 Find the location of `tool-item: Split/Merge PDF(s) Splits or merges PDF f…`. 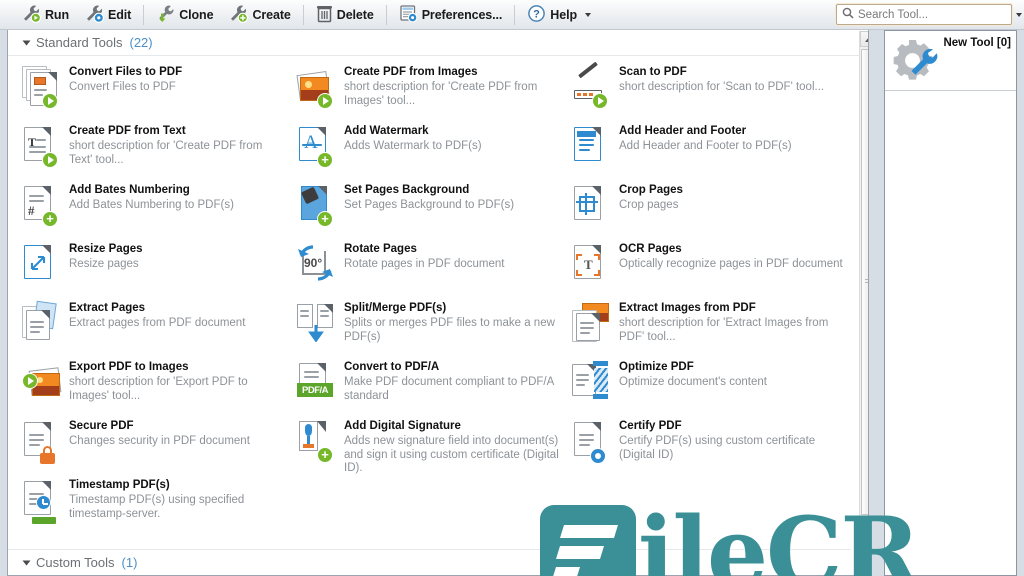

tool-item: Split/Merge PDF(s) Splits or merges PDF f… is located at coordinates (434, 329).